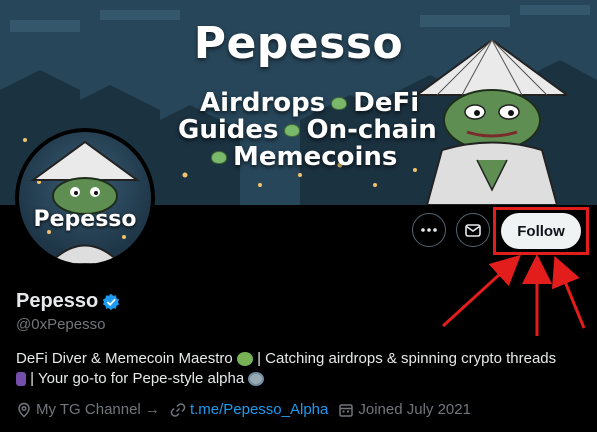  Describe the element at coordinates (568, 292) in the screenshot. I see `arrow-right` at that location.